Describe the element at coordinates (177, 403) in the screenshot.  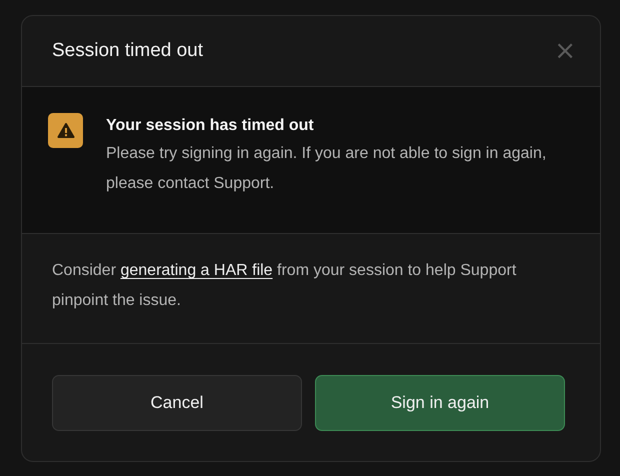
I see `cancel-button: Cancel` at that location.